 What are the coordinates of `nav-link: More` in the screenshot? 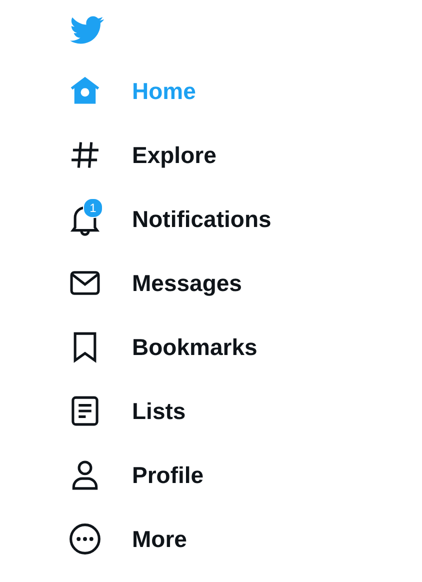 It's located at (159, 539).